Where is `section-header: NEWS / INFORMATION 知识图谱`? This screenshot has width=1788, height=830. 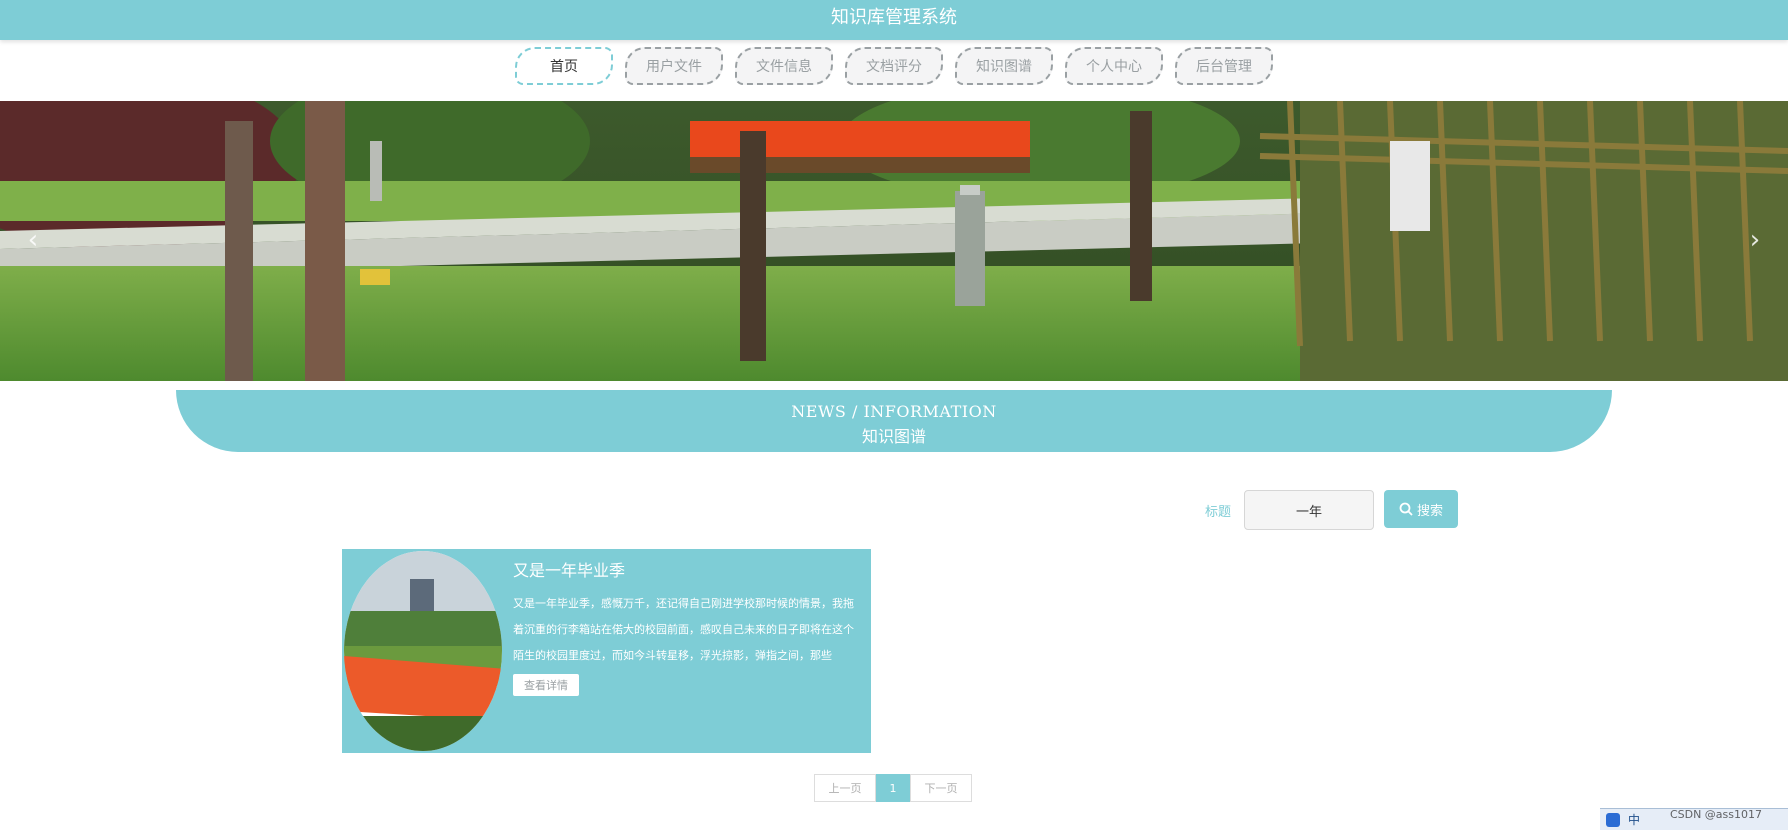 section-header: NEWS / INFORMATION 知识图谱 is located at coordinates (894, 421).